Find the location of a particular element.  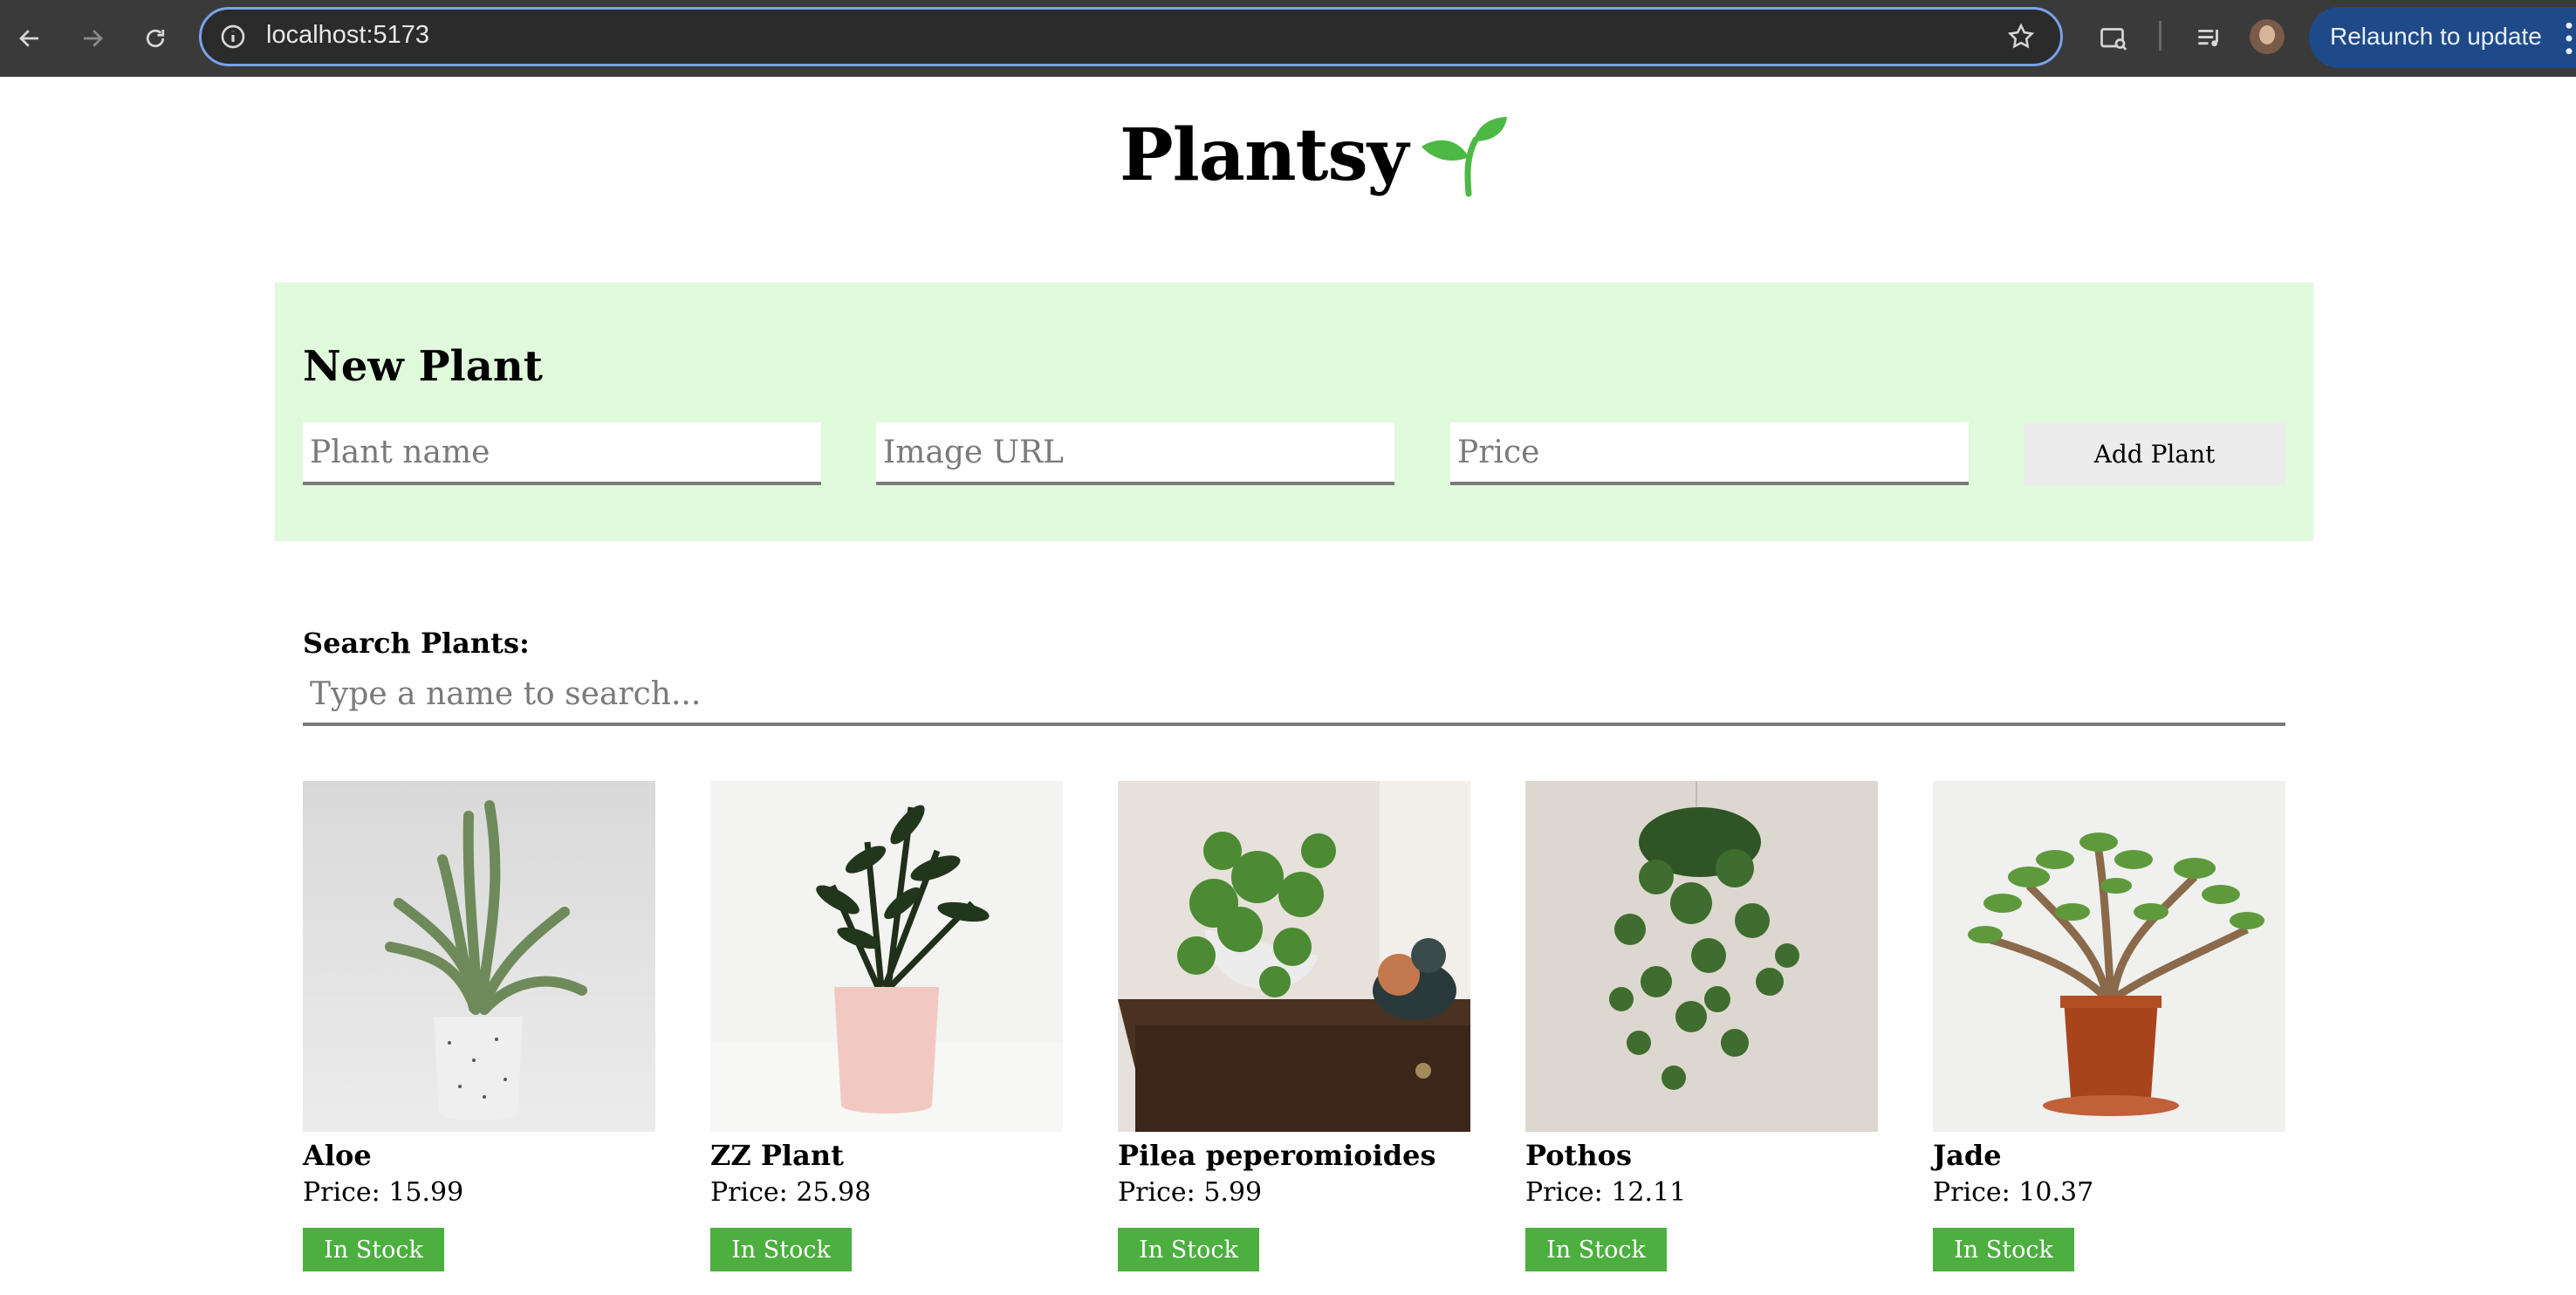

plant-price: Price: 25.98 is located at coordinates (791, 1192).